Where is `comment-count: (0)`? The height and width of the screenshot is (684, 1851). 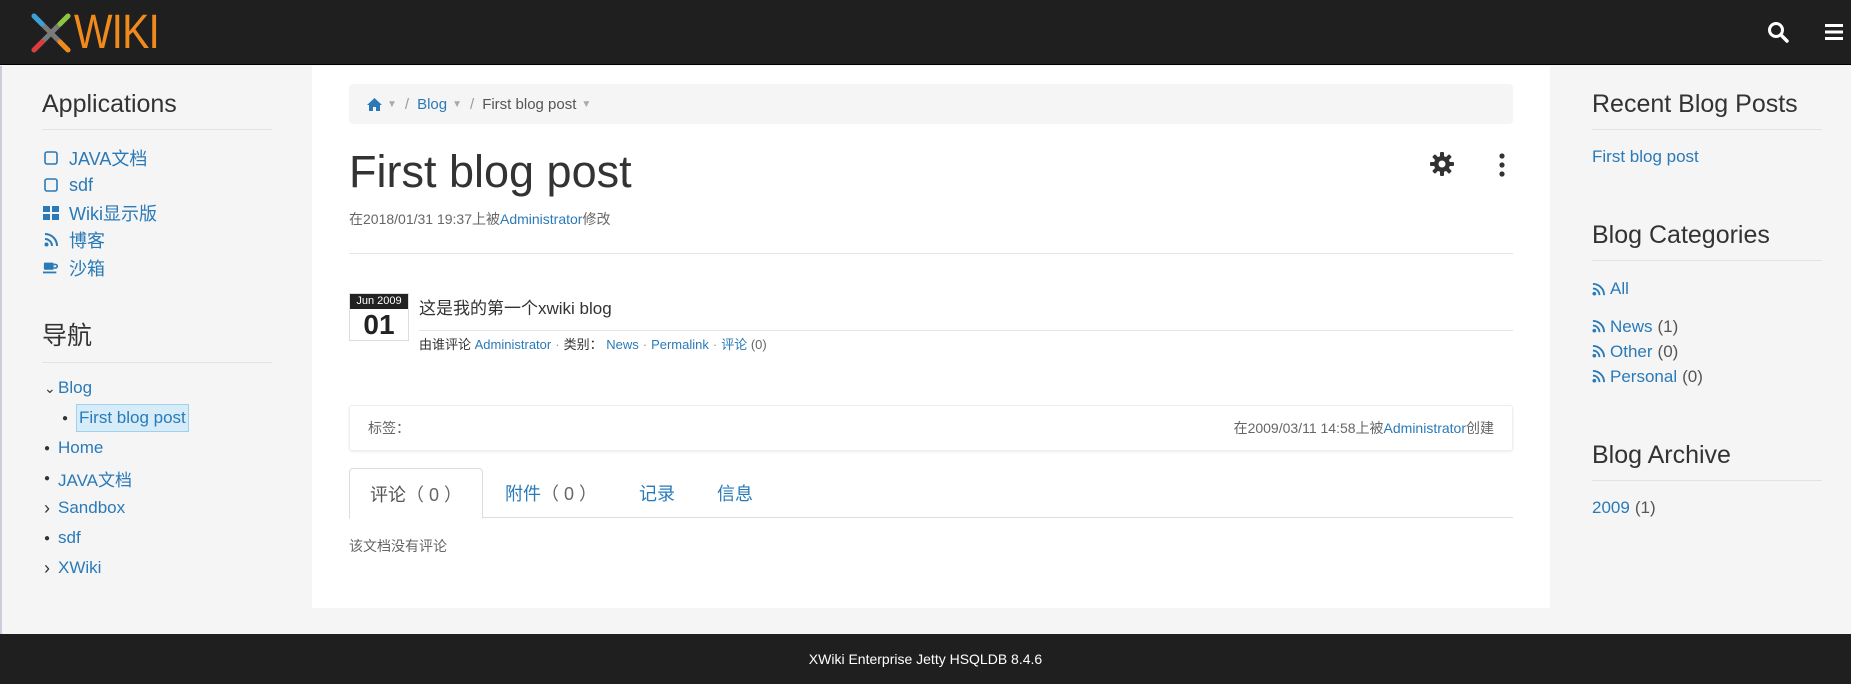
comment-count: (0) is located at coordinates (758, 344).